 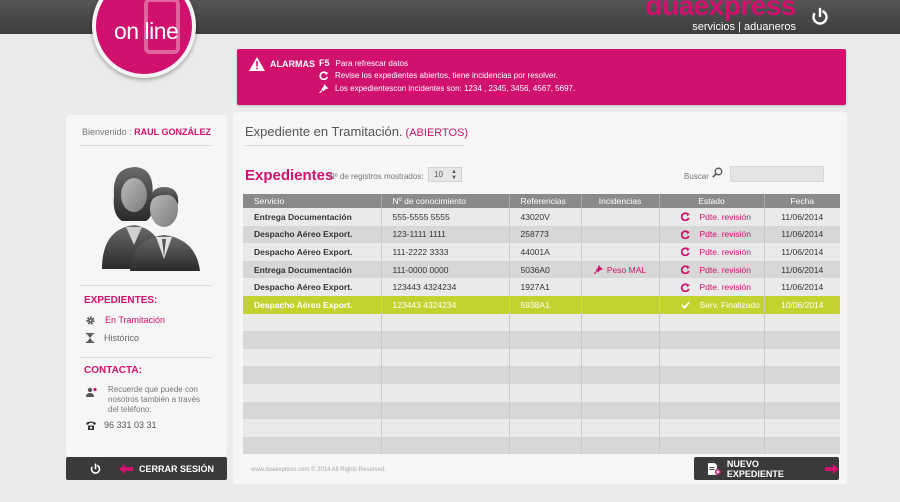 What do you see at coordinates (802, 304) in the screenshot?
I see `cell-fecha: 10/06/2014` at bounding box center [802, 304].